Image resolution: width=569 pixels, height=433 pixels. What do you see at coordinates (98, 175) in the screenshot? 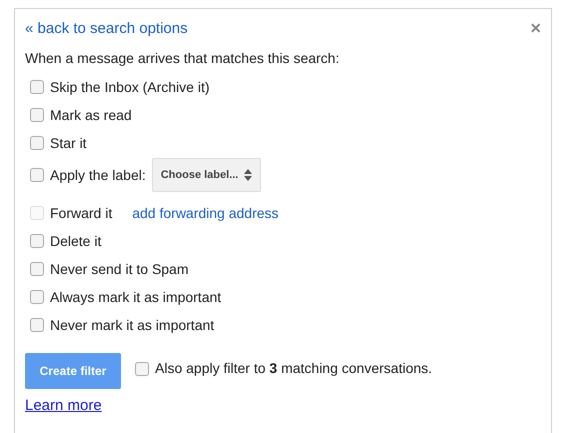
I see `option-label: Apply the label:` at bounding box center [98, 175].